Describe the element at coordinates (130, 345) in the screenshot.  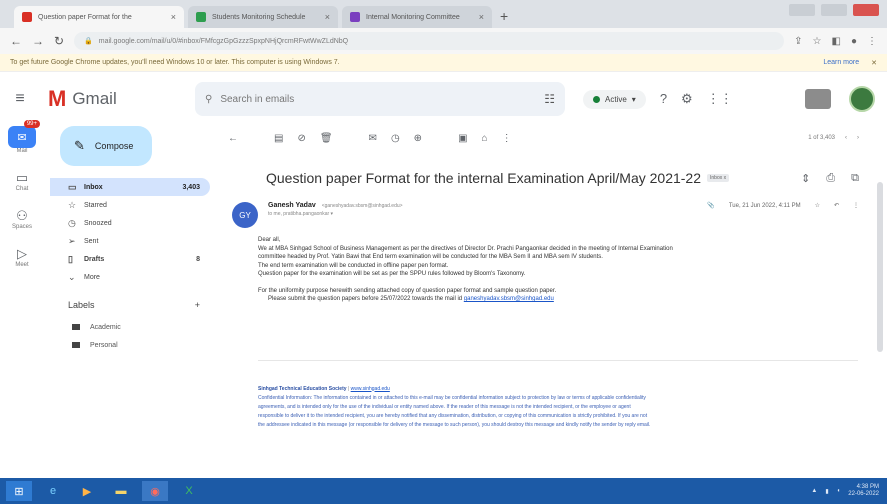
I see `label-item: Personal` at that location.